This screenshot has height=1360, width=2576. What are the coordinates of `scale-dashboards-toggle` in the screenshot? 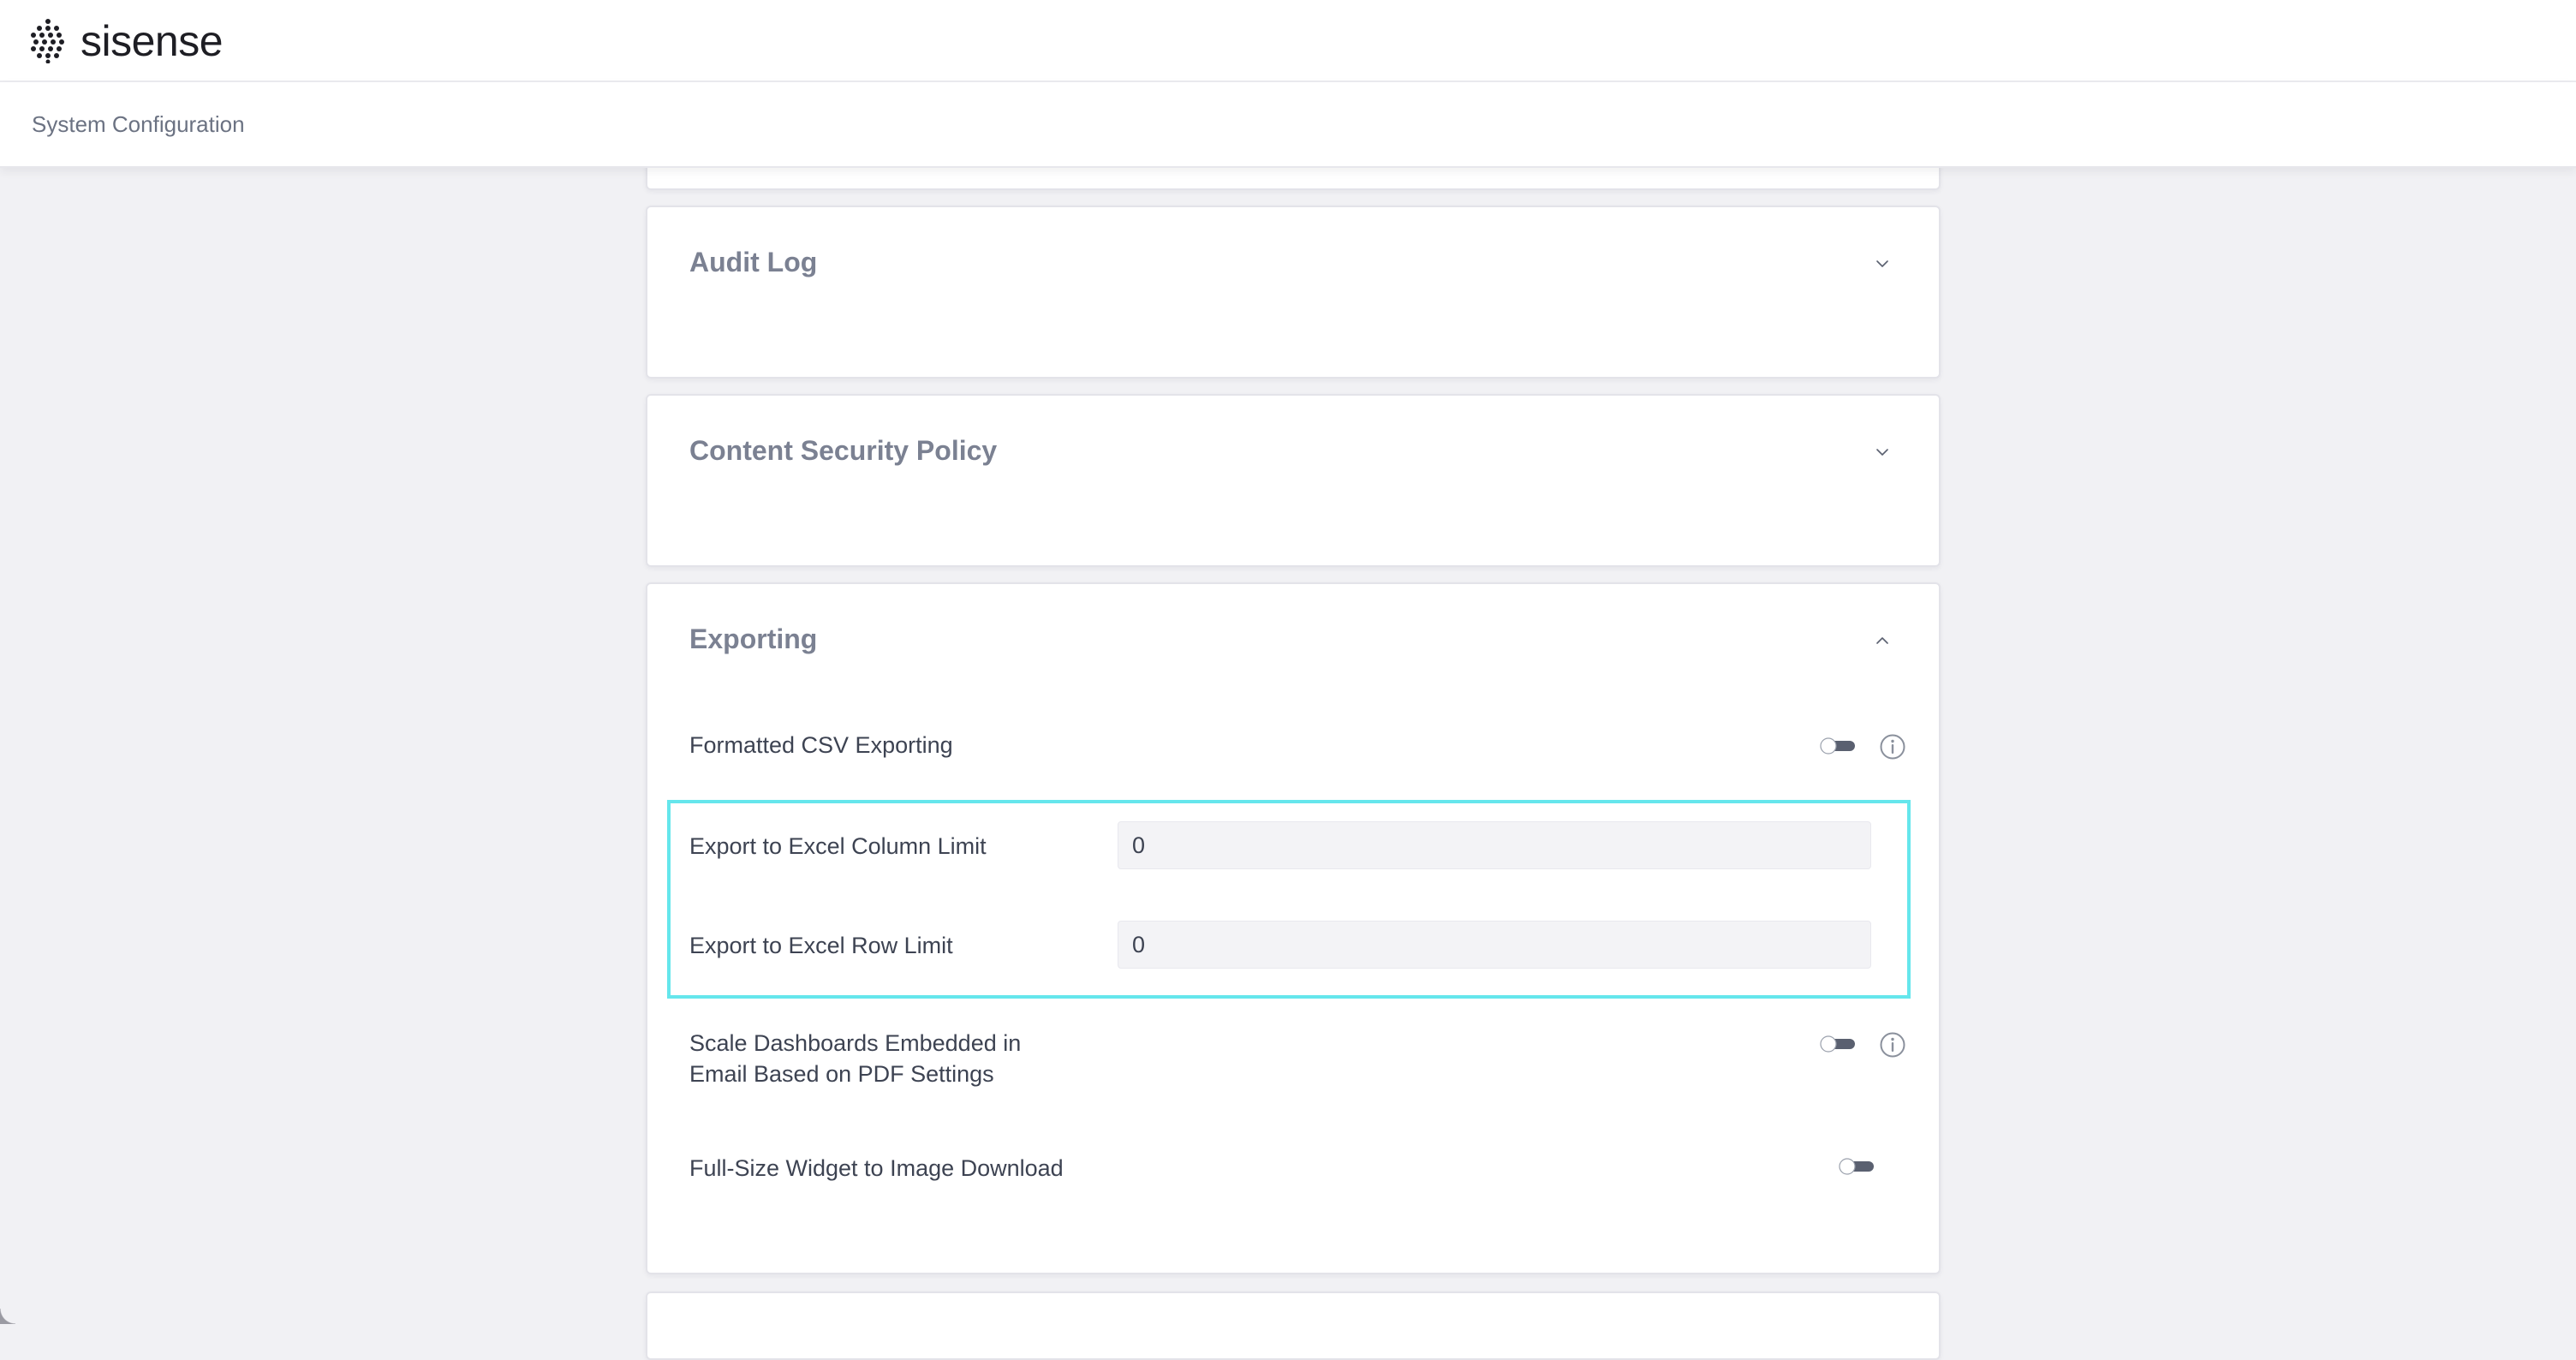 It's located at (1838, 1044).